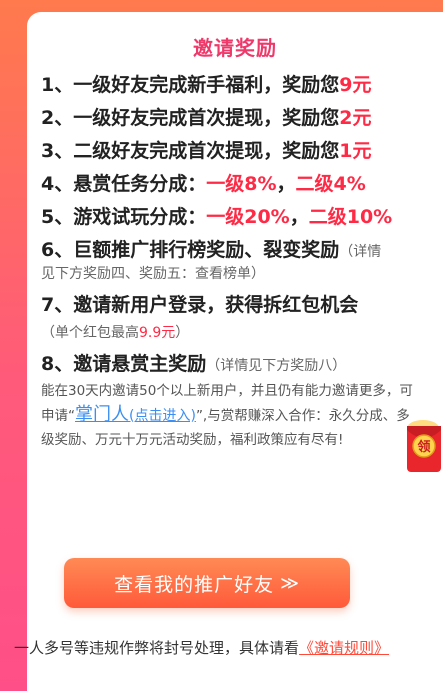 The height and width of the screenshot is (691, 443). Describe the element at coordinates (207, 583) in the screenshot. I see `view-my-referrals-button: 查看我的推广好友 ≫` at that location.